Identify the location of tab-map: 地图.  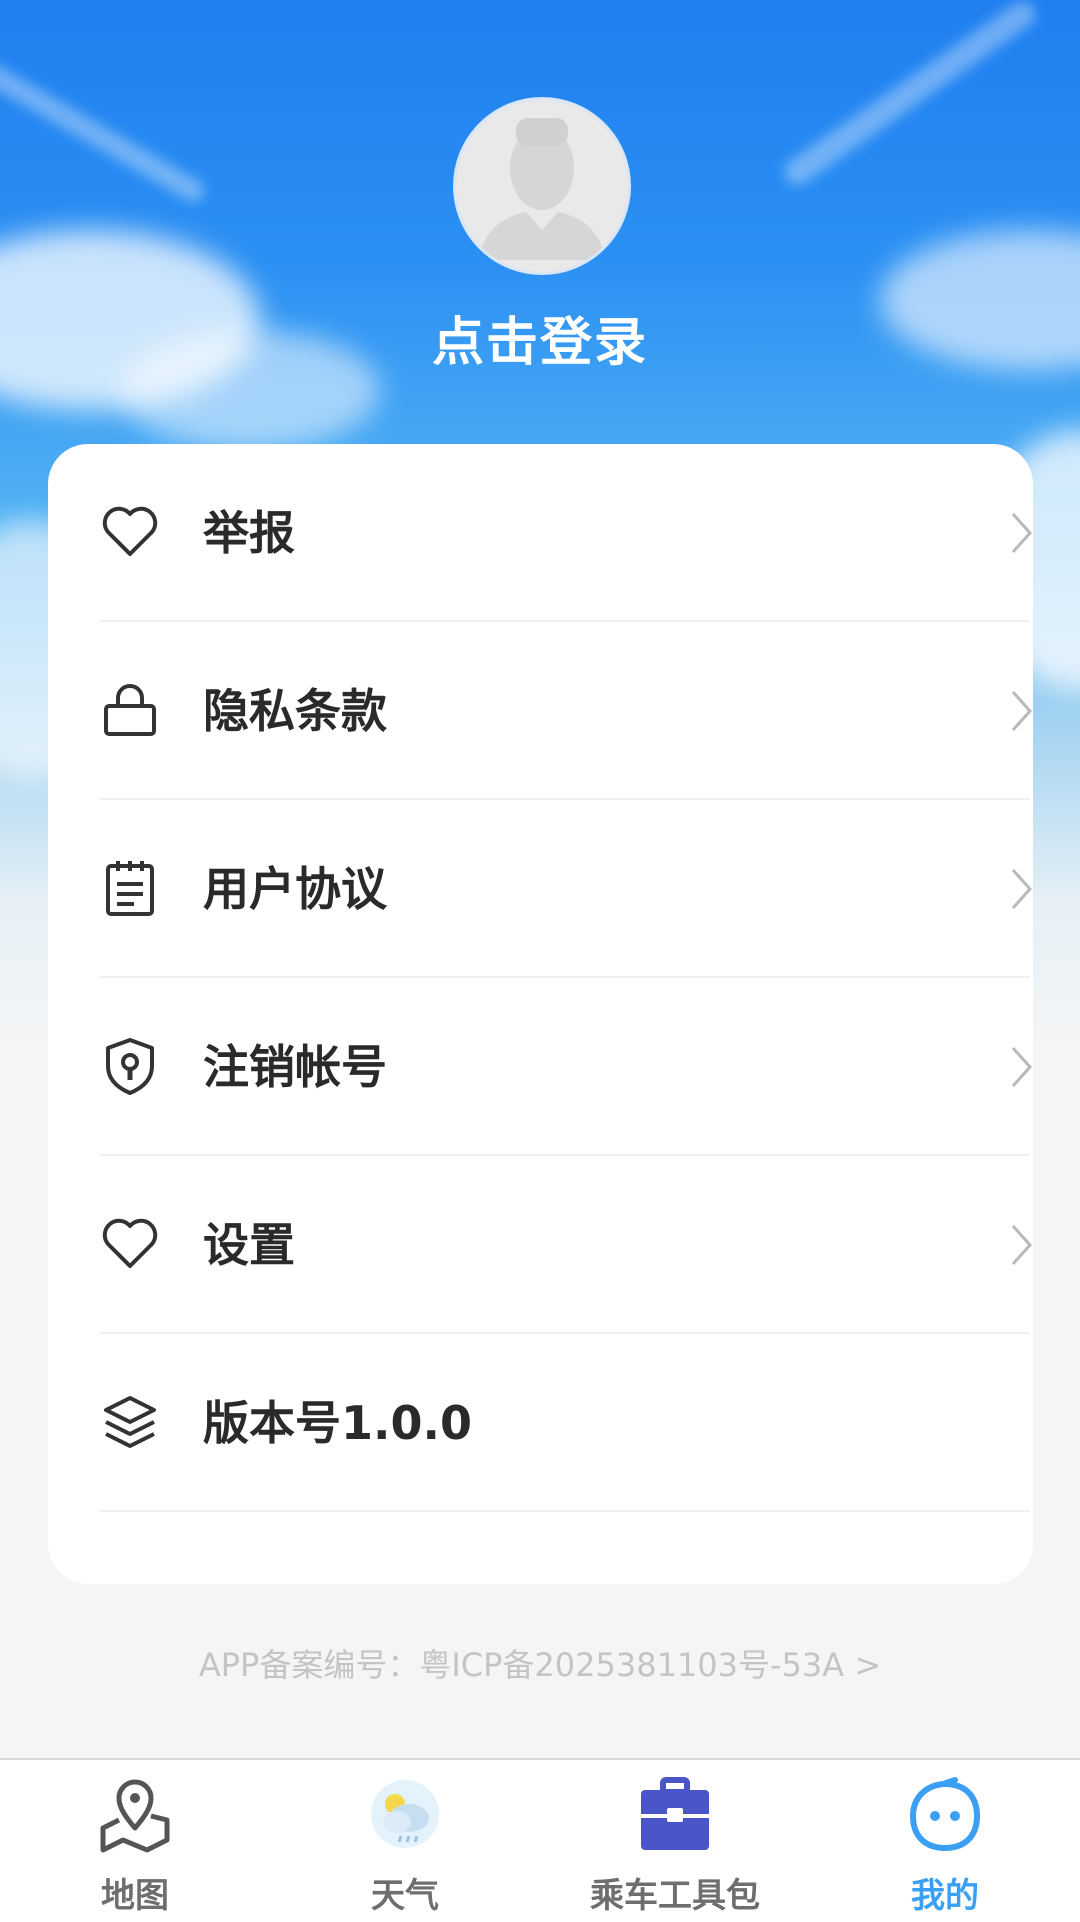
(135, 1841).